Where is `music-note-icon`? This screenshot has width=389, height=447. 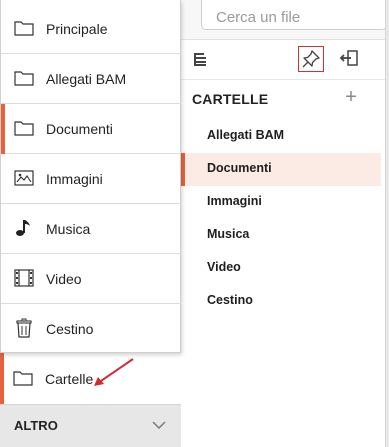
music-note-icon is located at coordinates (24, 228).